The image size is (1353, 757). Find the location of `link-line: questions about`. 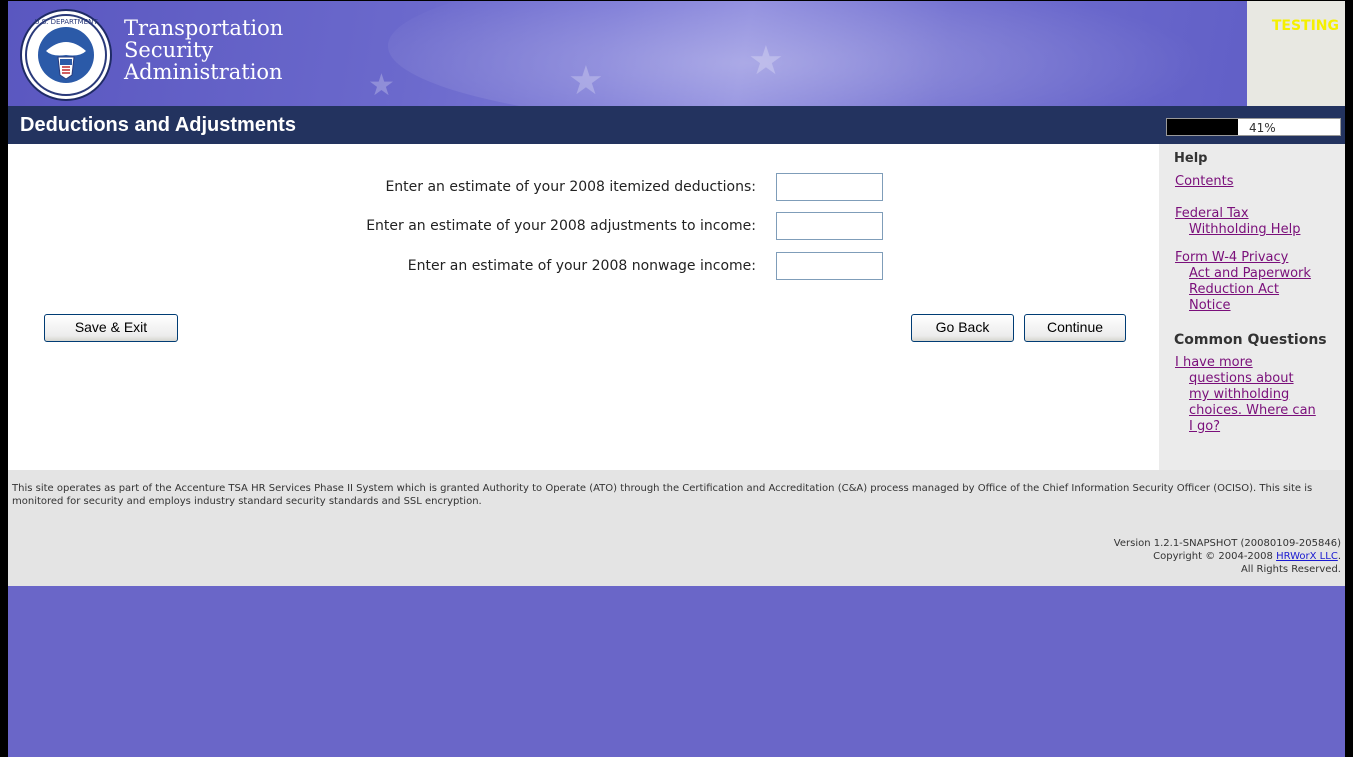

link-line: questions about is located at coordinates (1241, 378).